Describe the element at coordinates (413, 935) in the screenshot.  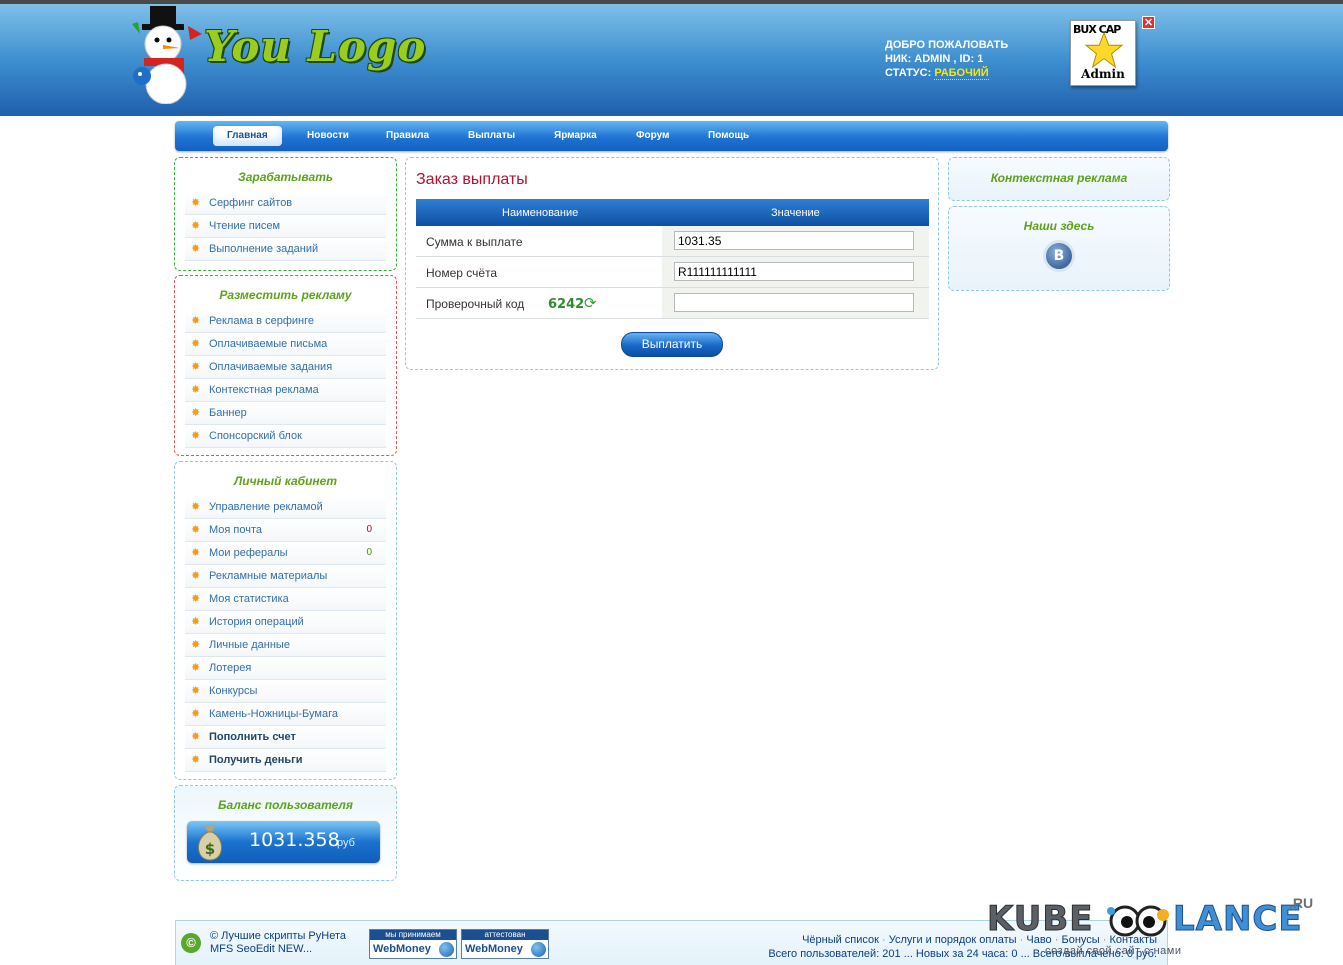
I see `webmoney-accept-caption: мы принимаем` at that location.